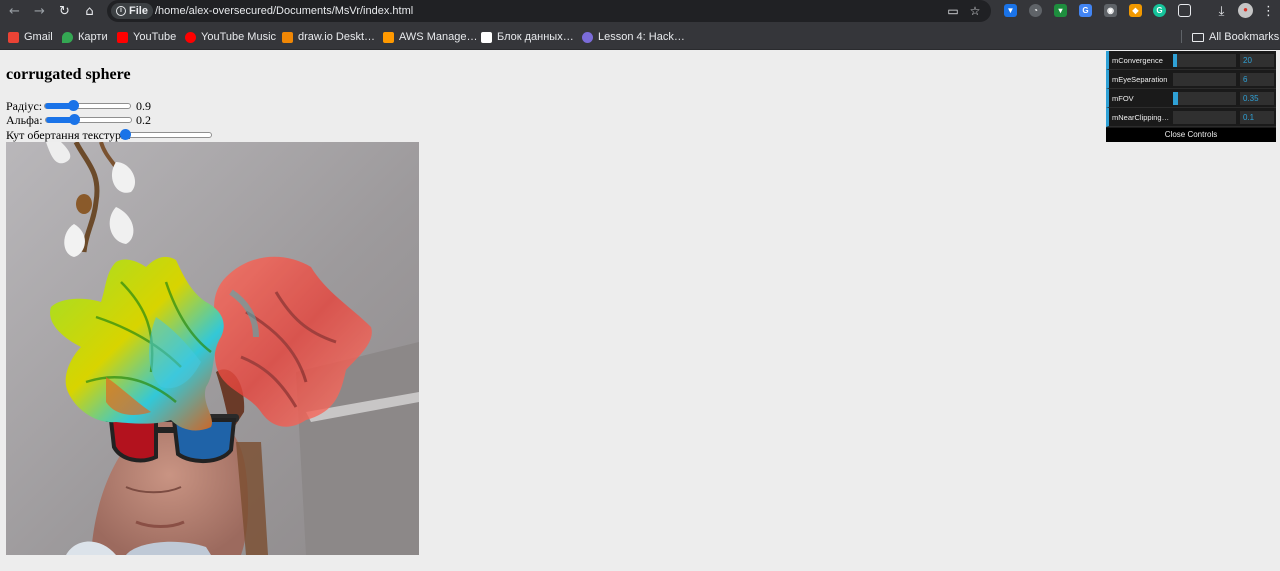 The height and width of the screenshot is (571, 1280). Describe the element at coordinates (1268, 11) in the screenshot. I see `menu-icon: ⋮` at that location.